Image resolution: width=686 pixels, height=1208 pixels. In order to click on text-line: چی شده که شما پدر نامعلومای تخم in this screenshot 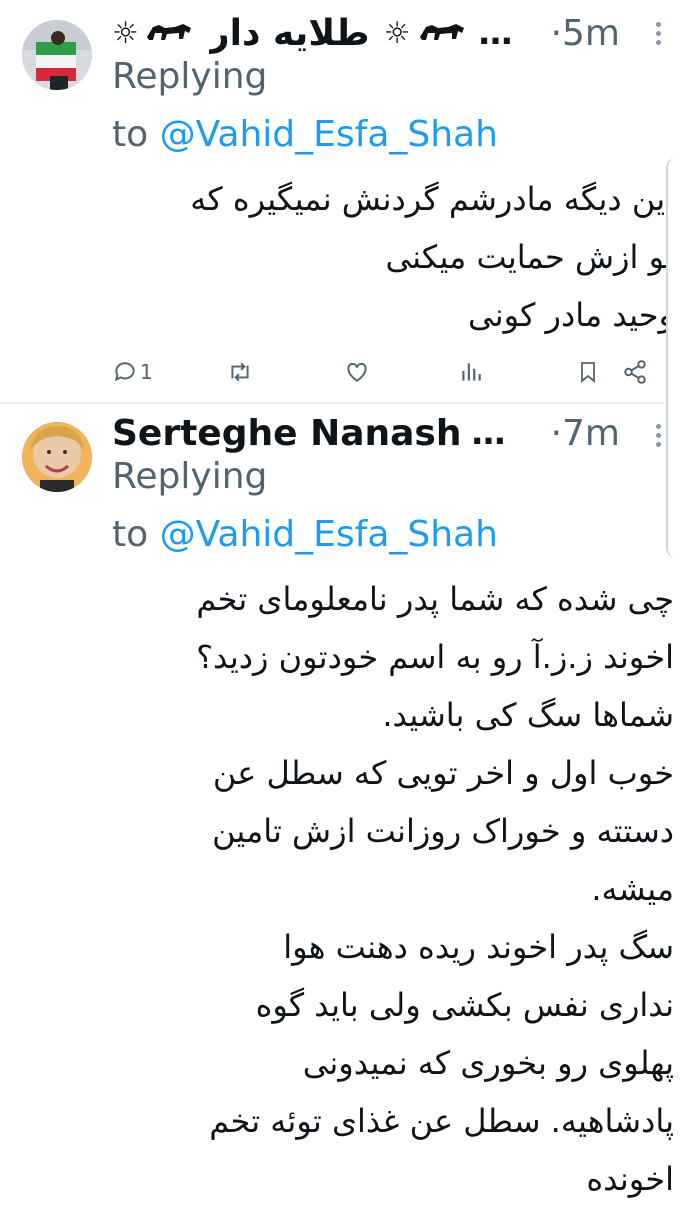, I will do `click(435, 599)`.